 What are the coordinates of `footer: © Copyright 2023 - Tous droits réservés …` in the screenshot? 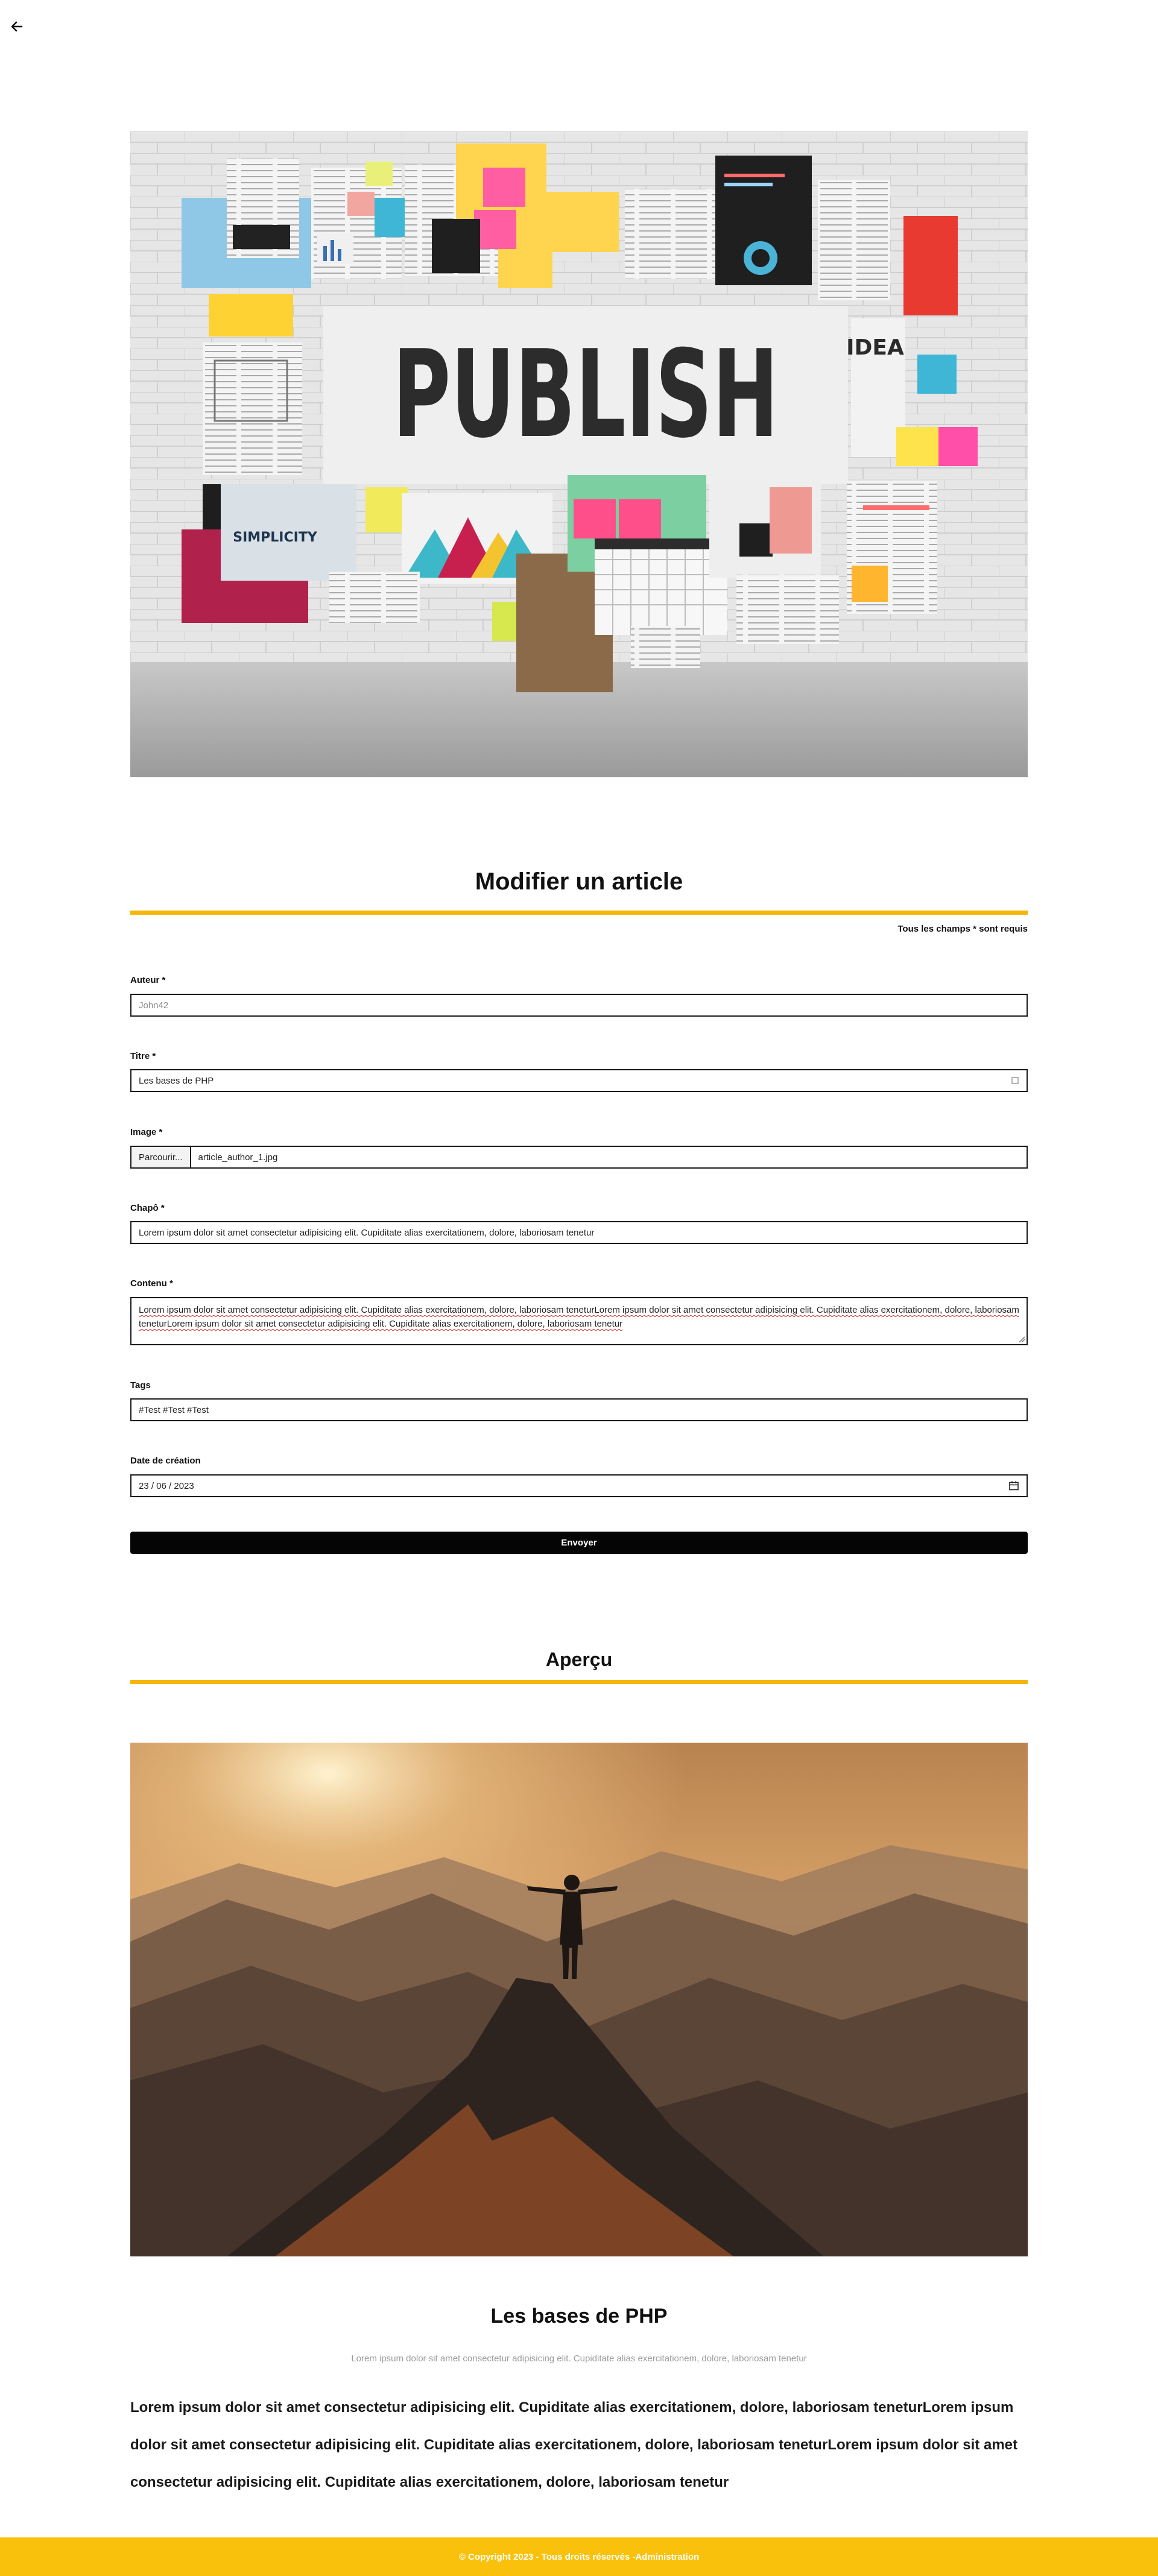 It's located at (579, 2556).